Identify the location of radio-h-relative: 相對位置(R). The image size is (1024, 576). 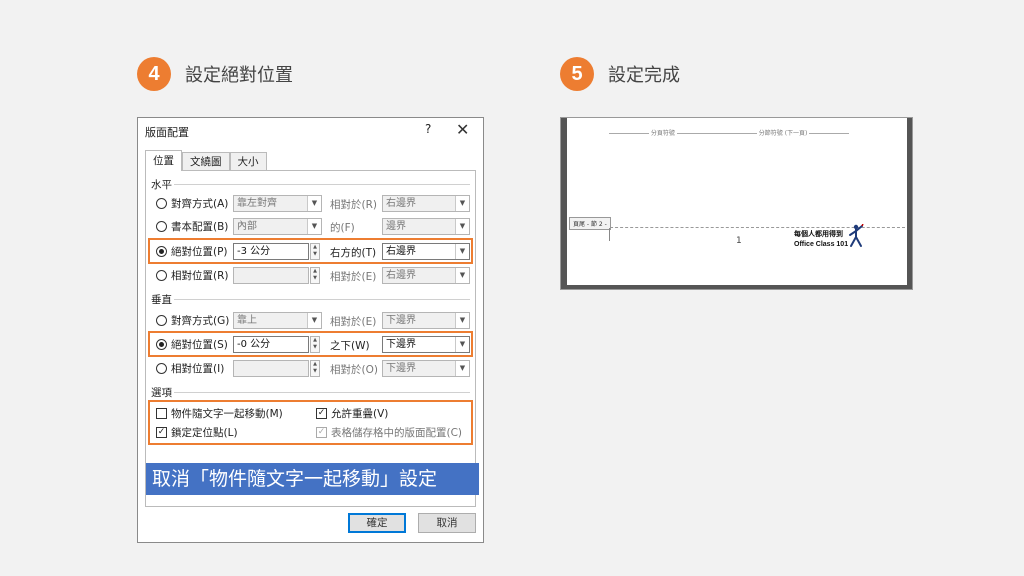
(192, 275).